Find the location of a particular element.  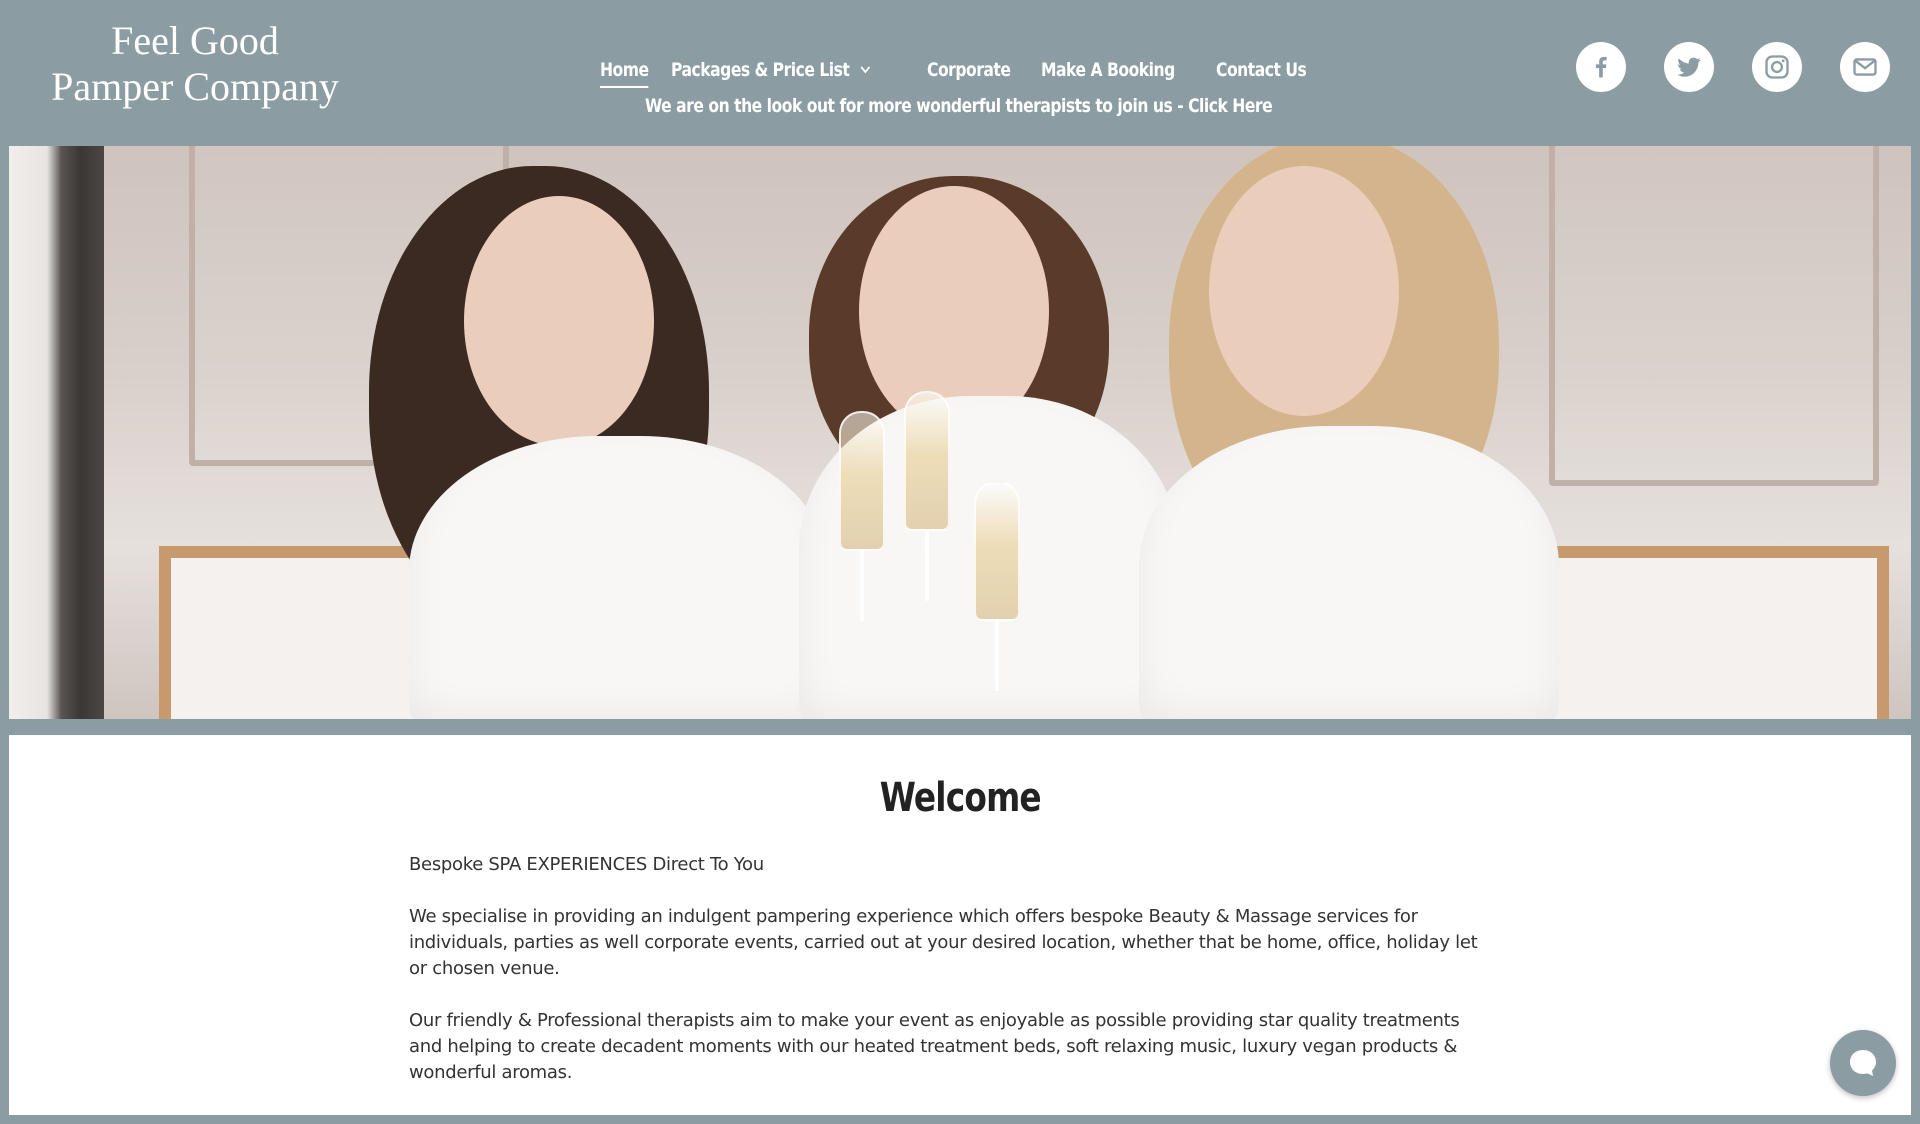

nav-contact-us-label: Contact Us is located at coordinates (1261, 70).